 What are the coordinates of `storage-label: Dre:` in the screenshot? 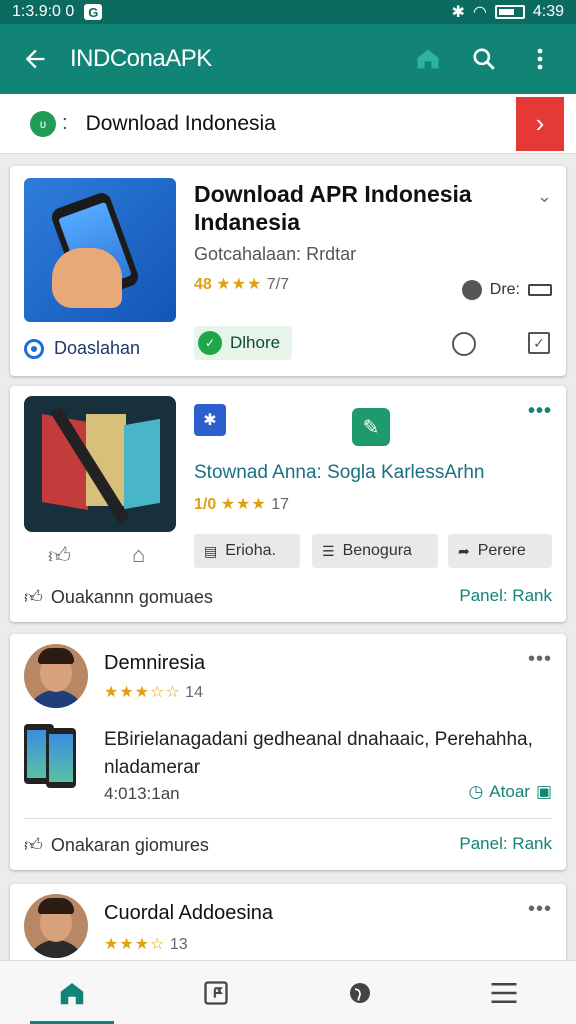 It's located at (504, 289).